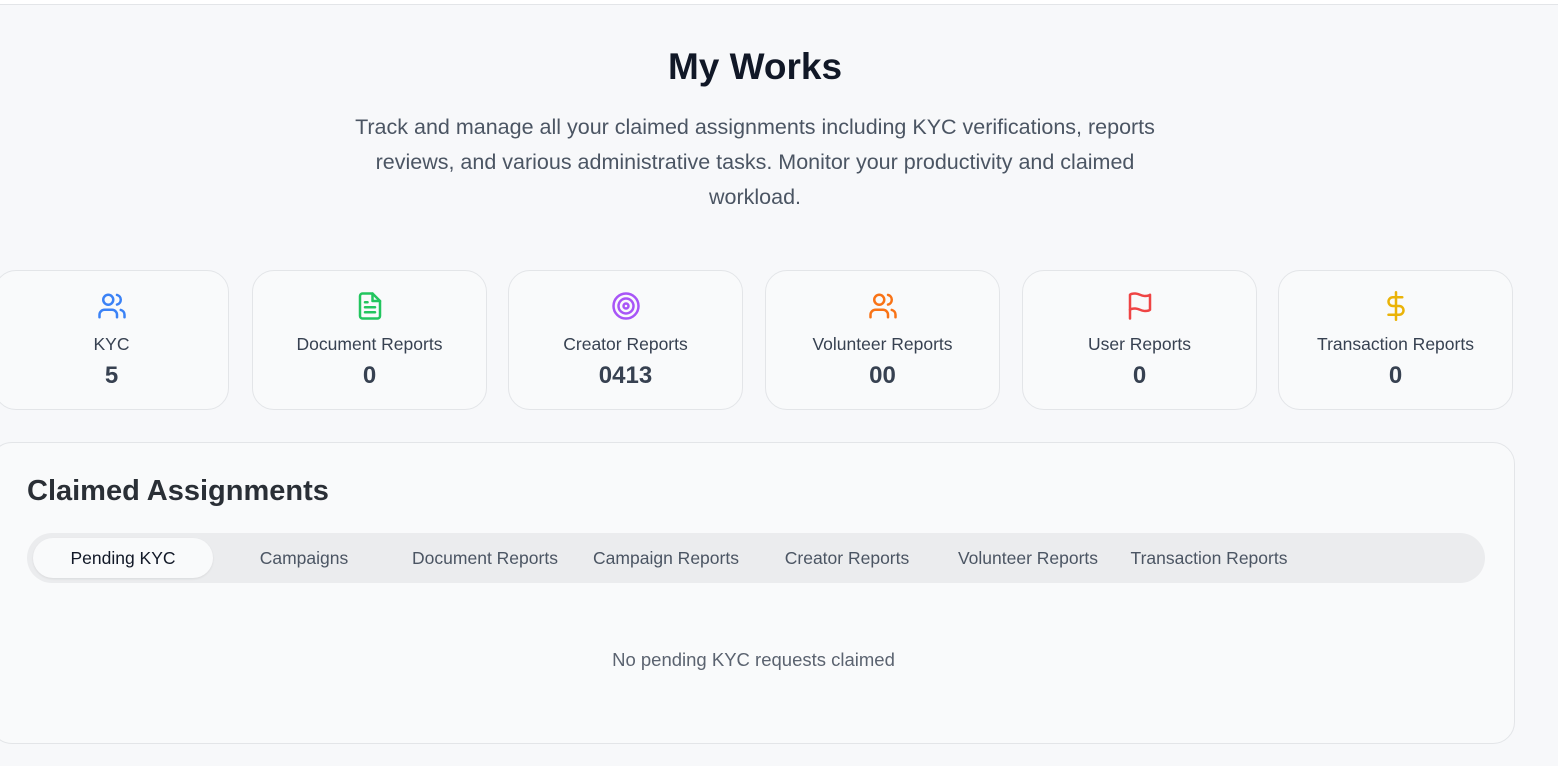  I want to click on stat-card-volunteer-reports: Volunteer Reports 00, so click(882, 340).